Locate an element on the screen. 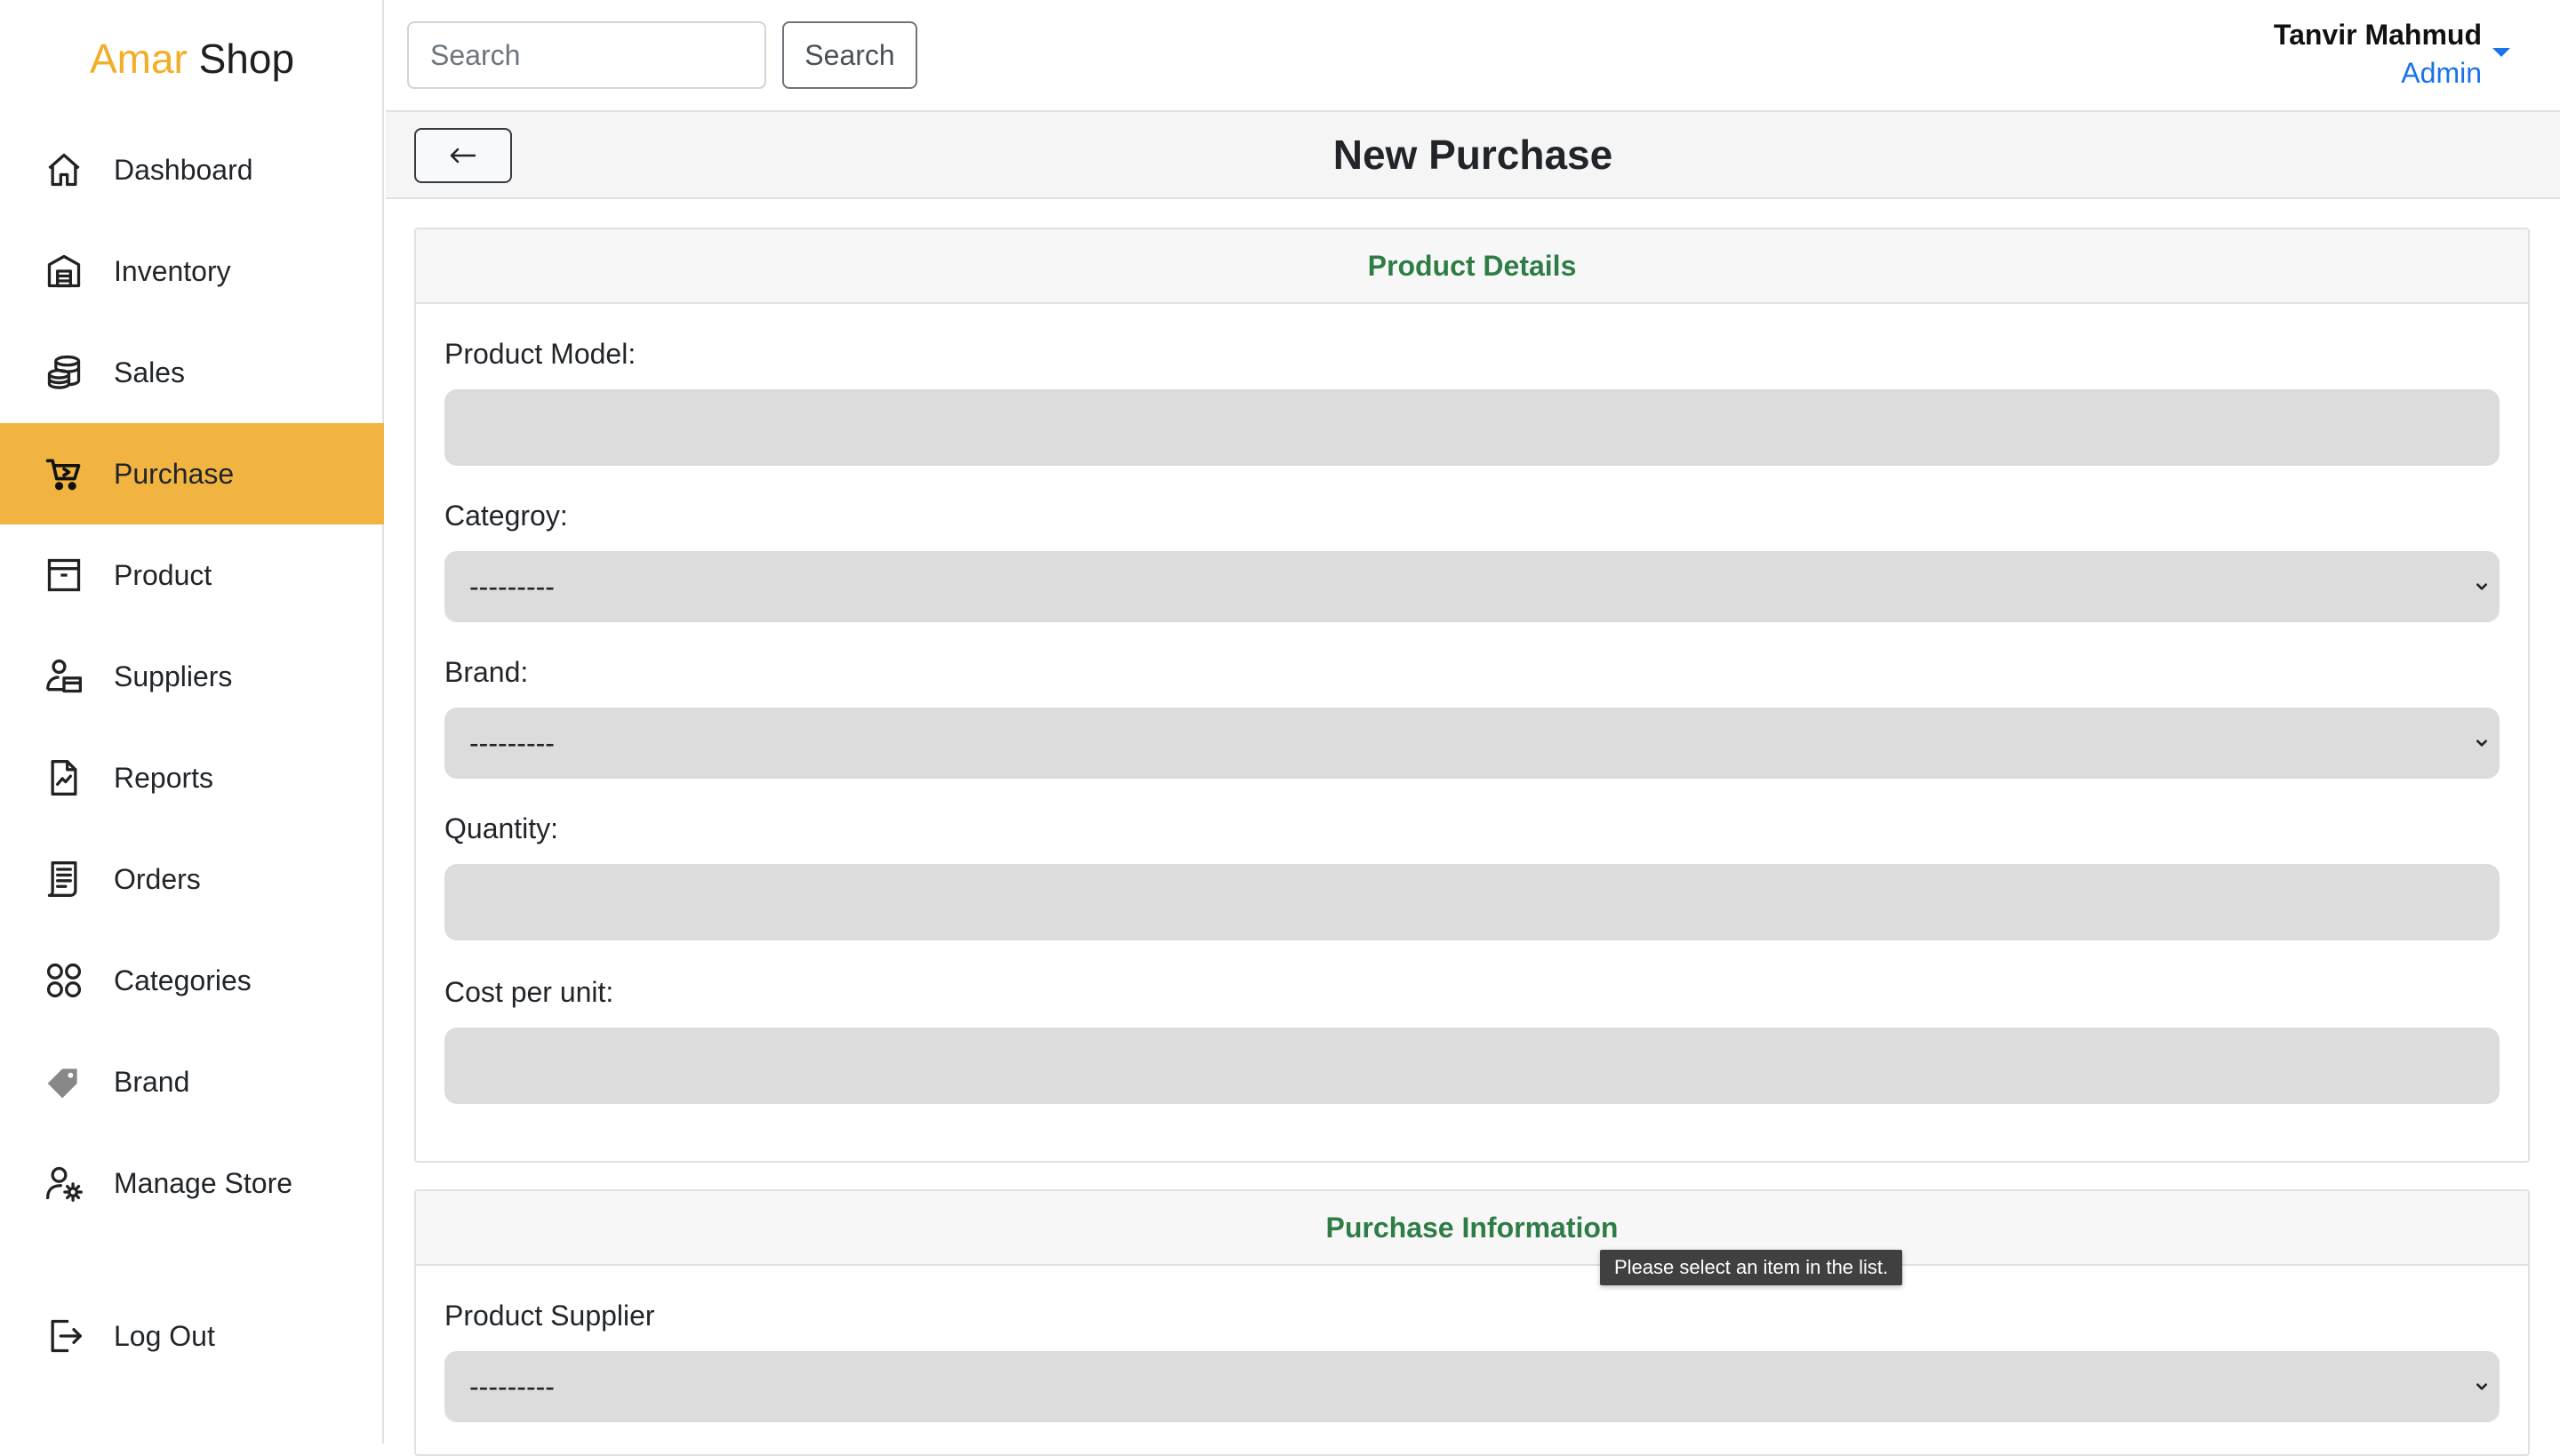  house-icon is located at coordinates (64, 169).